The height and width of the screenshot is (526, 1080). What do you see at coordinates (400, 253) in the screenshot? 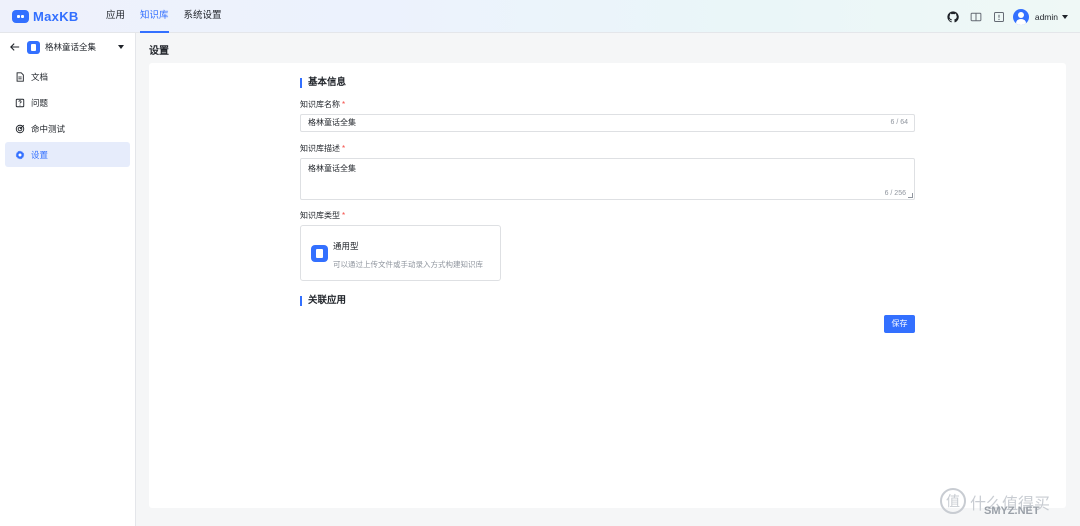
I see `kb-type-card-general: 通用型 可以通过上传文件或手动录入方式构建知识库` at bounding box center [400, 253].